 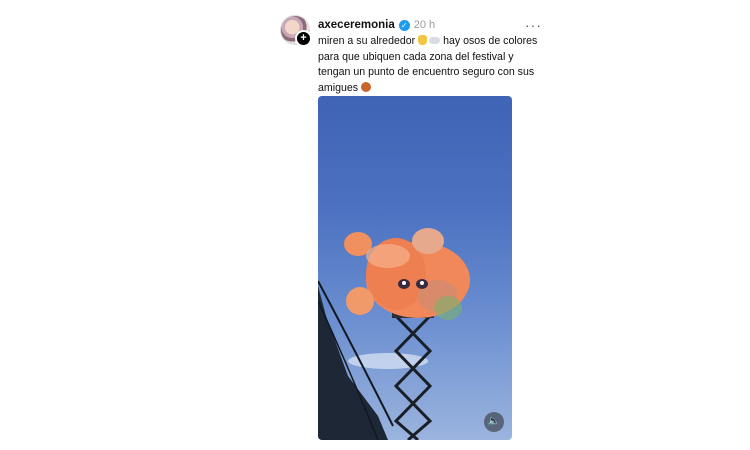 I want to click on caption-text-1a: miren a su alrededor, so click(x=367, y=41).